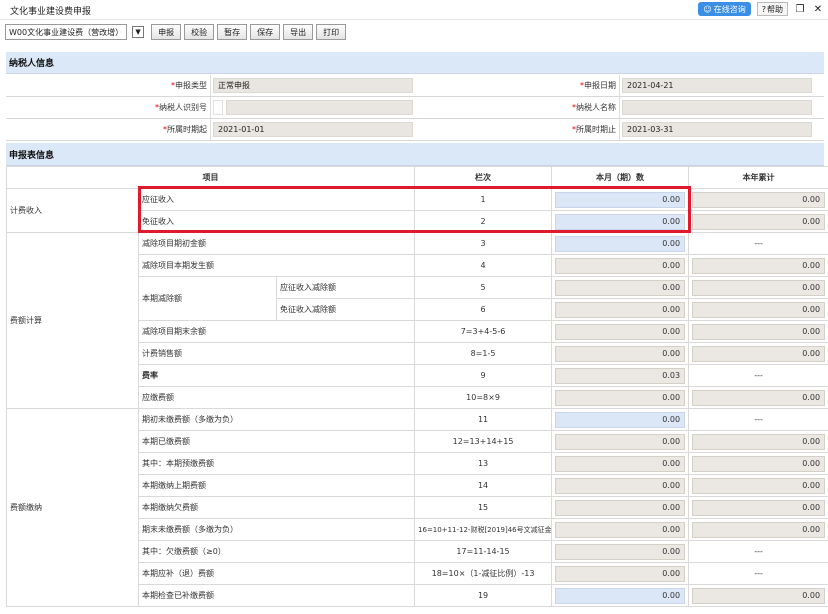 The image size is (828, 614). Describe the element at coordinates (415, 154) in the screenshot. I see `declaration-section-header: 申报表信息` at that location.